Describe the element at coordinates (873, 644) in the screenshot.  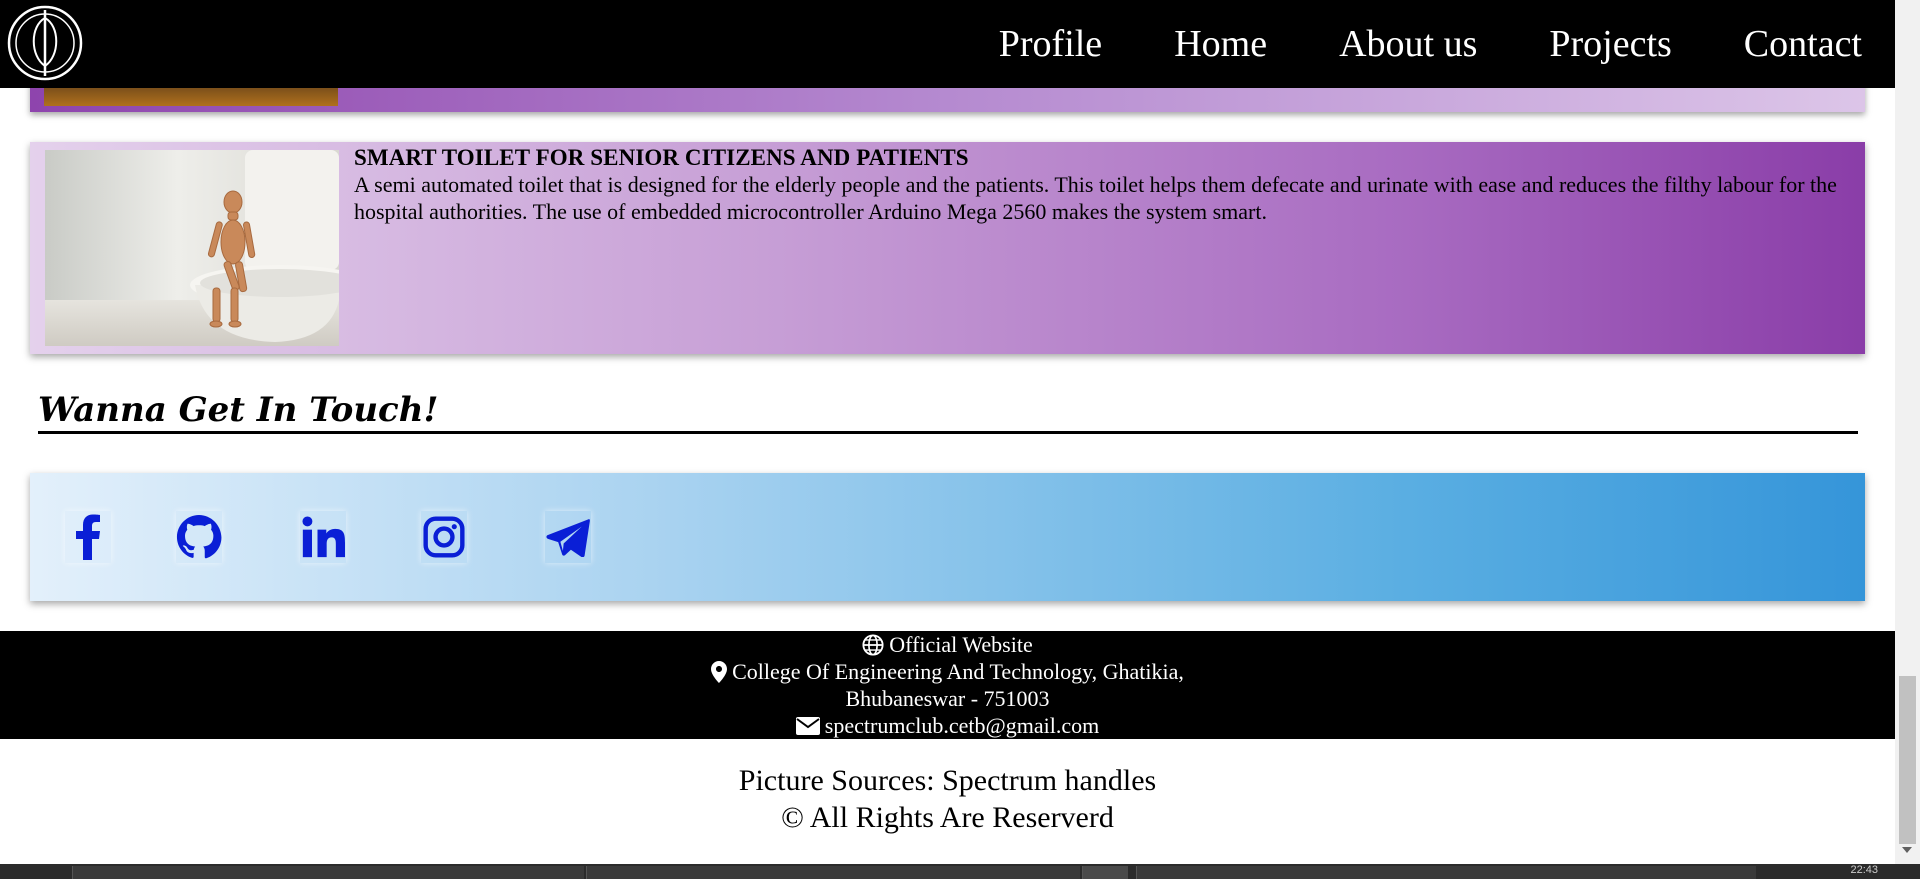
I see `globe-icon` at that location.